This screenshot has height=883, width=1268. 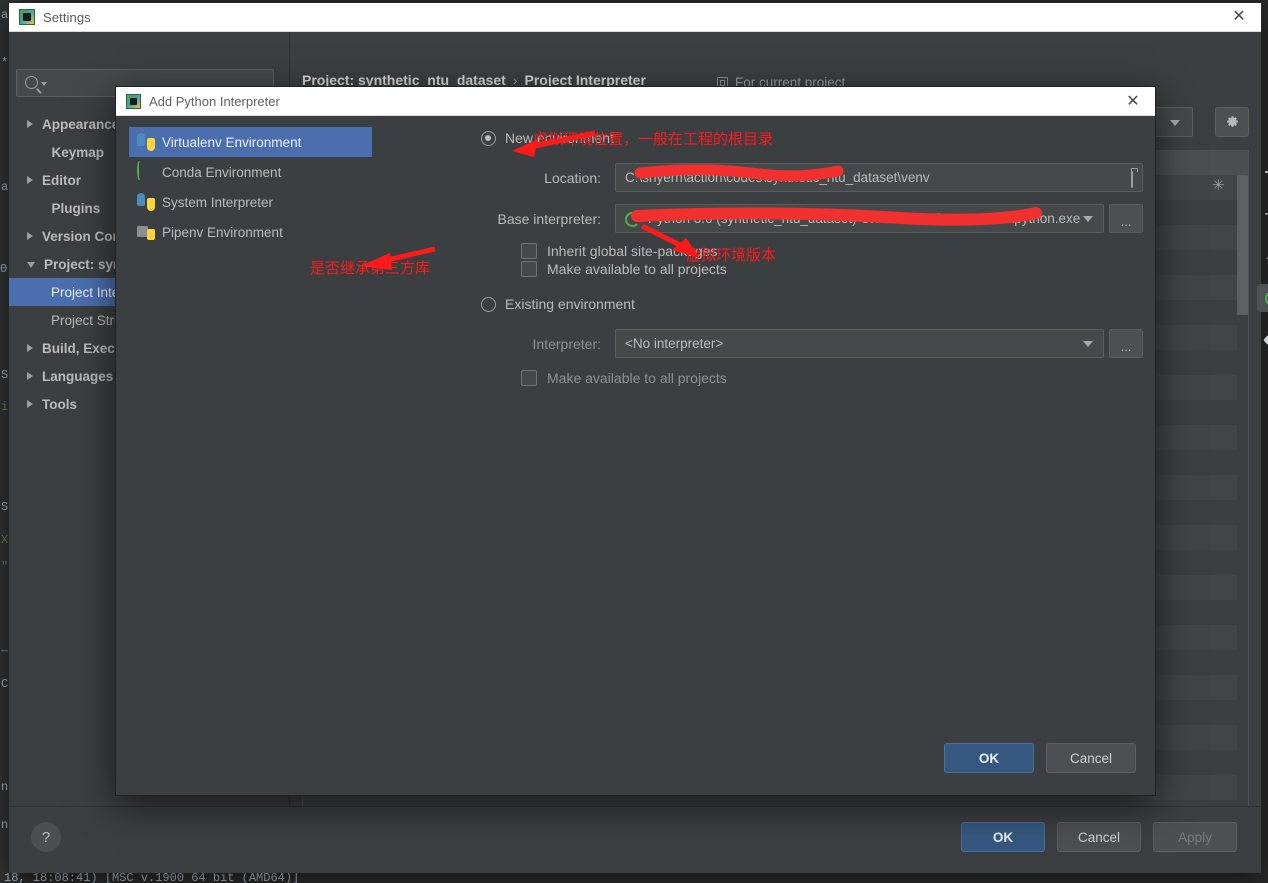 I want to click on dialog-cancel-button: Cancel, so click(x=1091, y=758).